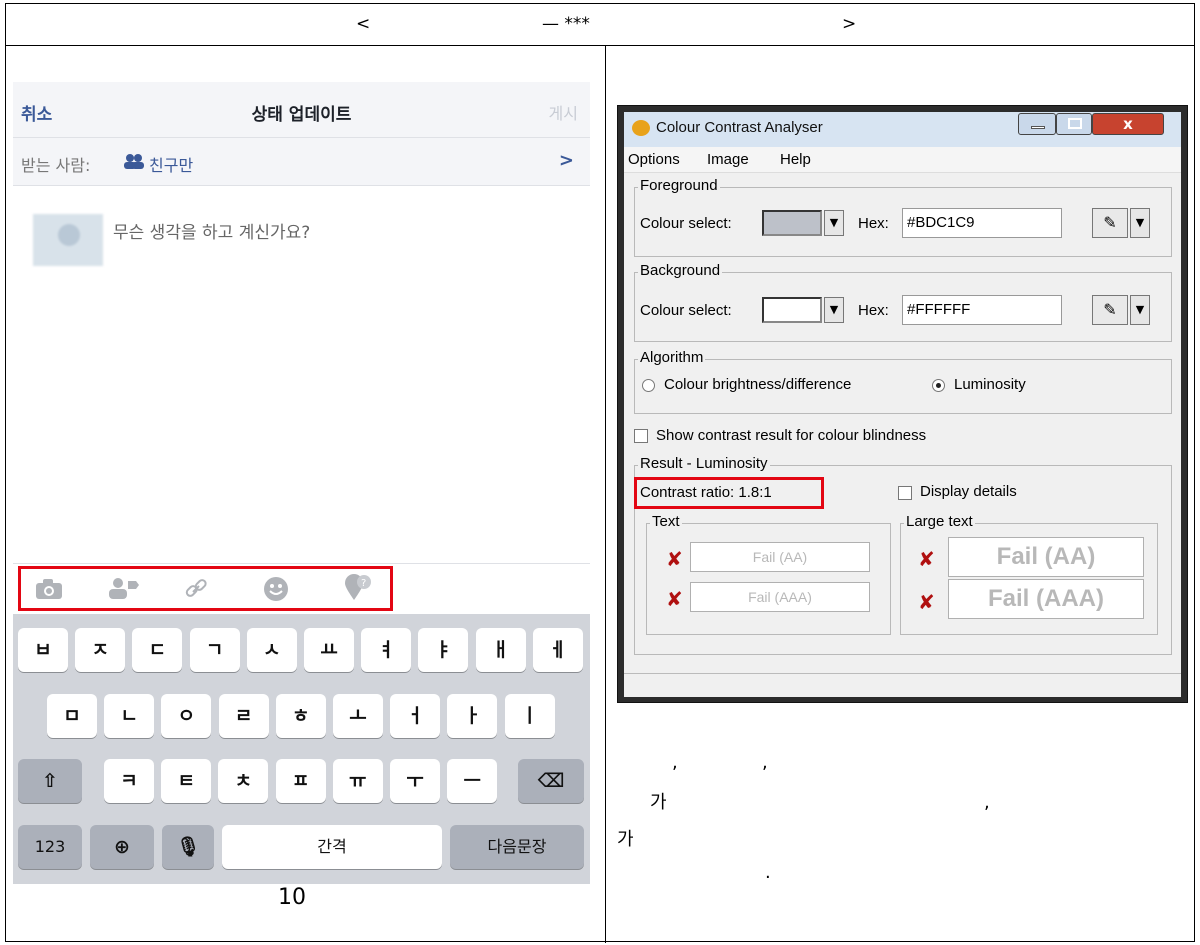  Describe the element at coordinates (557, 650) in the screenshot. I see `key-9: ㅔ` at that location.